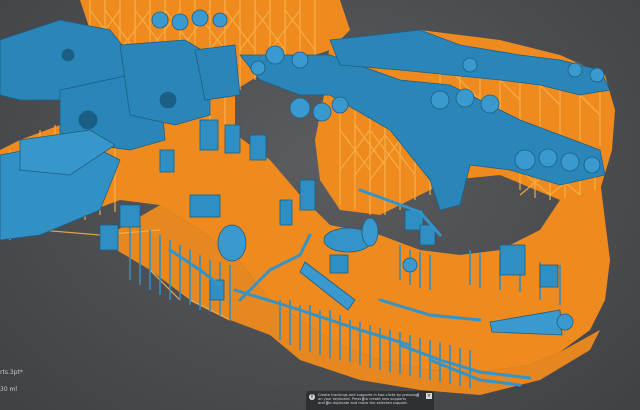 The width and height of the screenshot is (640, 410). What do you see at coordinates (9, 389) in the screenshot?
I see `status-label: 30 ml` at bounding box center [9, 389].